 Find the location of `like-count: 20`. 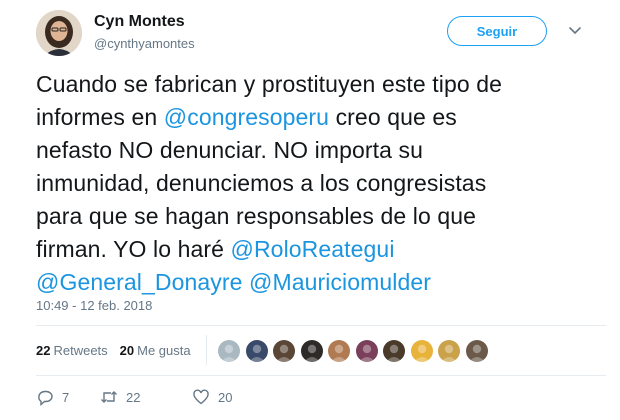

like-count: 20 is located at coordinates (225, 397).